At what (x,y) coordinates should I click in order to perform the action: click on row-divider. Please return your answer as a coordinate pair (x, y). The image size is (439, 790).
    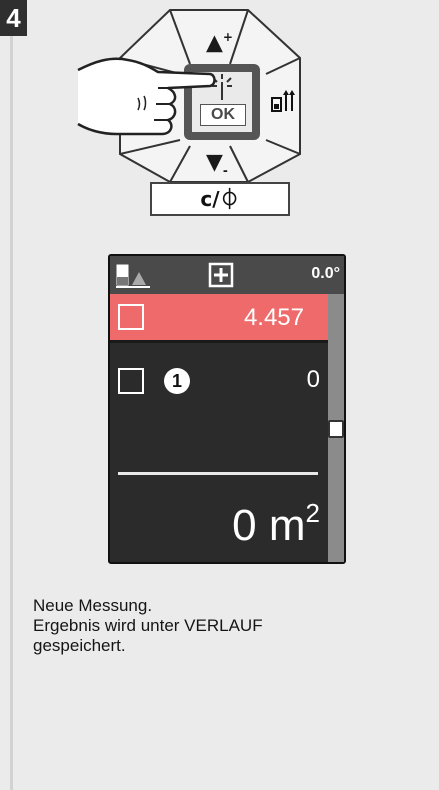
    Looking at the image, I should click on (219, 341).